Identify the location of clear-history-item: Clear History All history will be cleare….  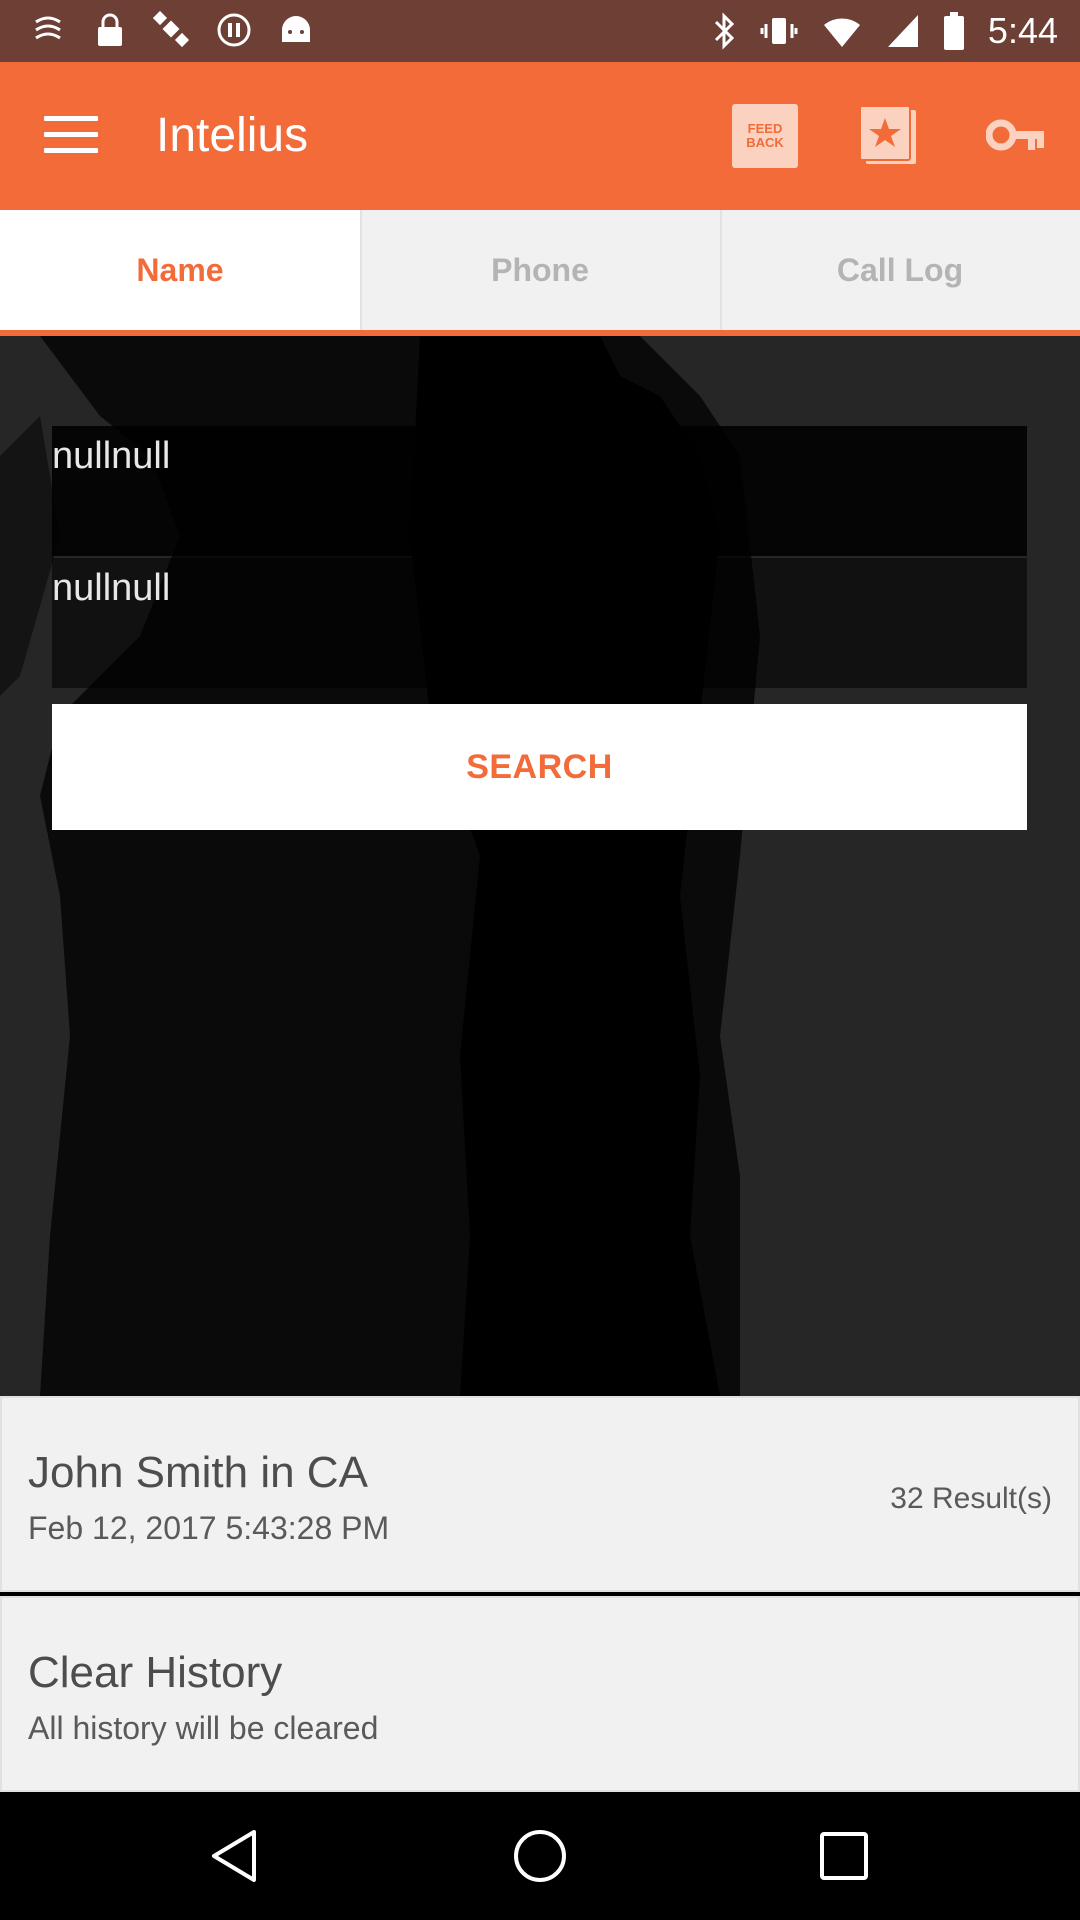
(540, 1694).